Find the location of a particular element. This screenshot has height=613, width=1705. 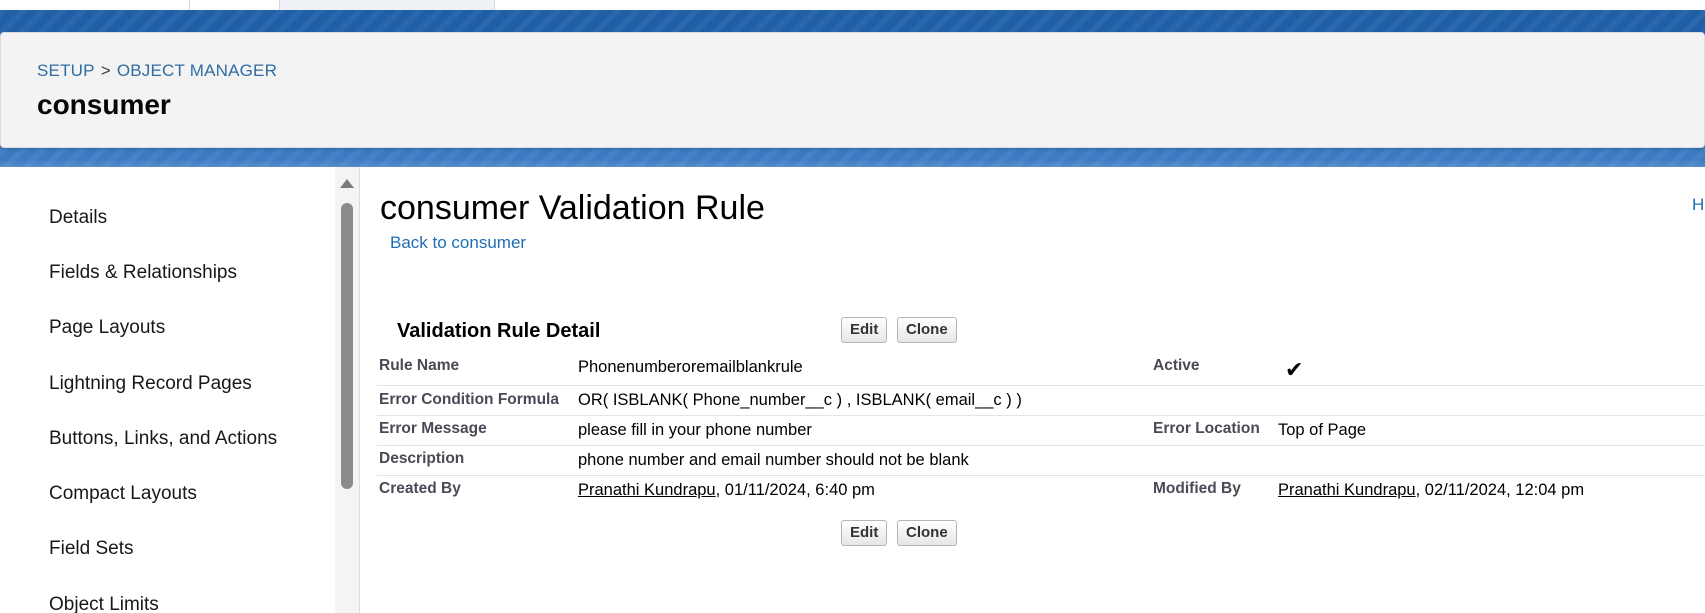

rule-name-value: Phonenumberoremailblankrule is located at coordinates (690, 367).